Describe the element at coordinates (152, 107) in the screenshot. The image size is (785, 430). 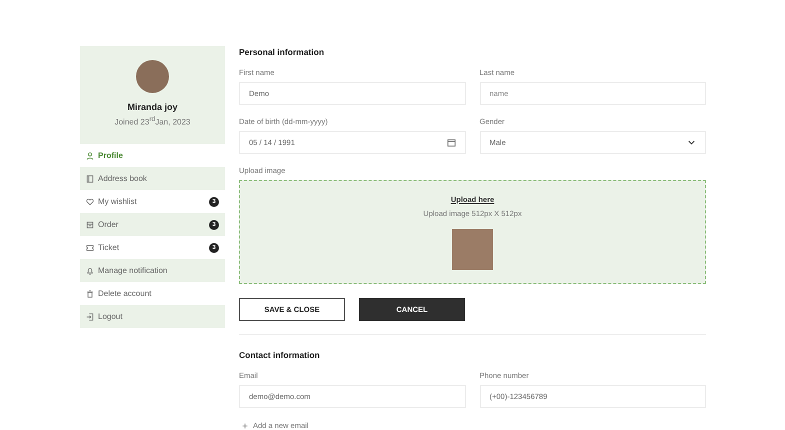
I see `profile-name: Miranda joy` at that location.